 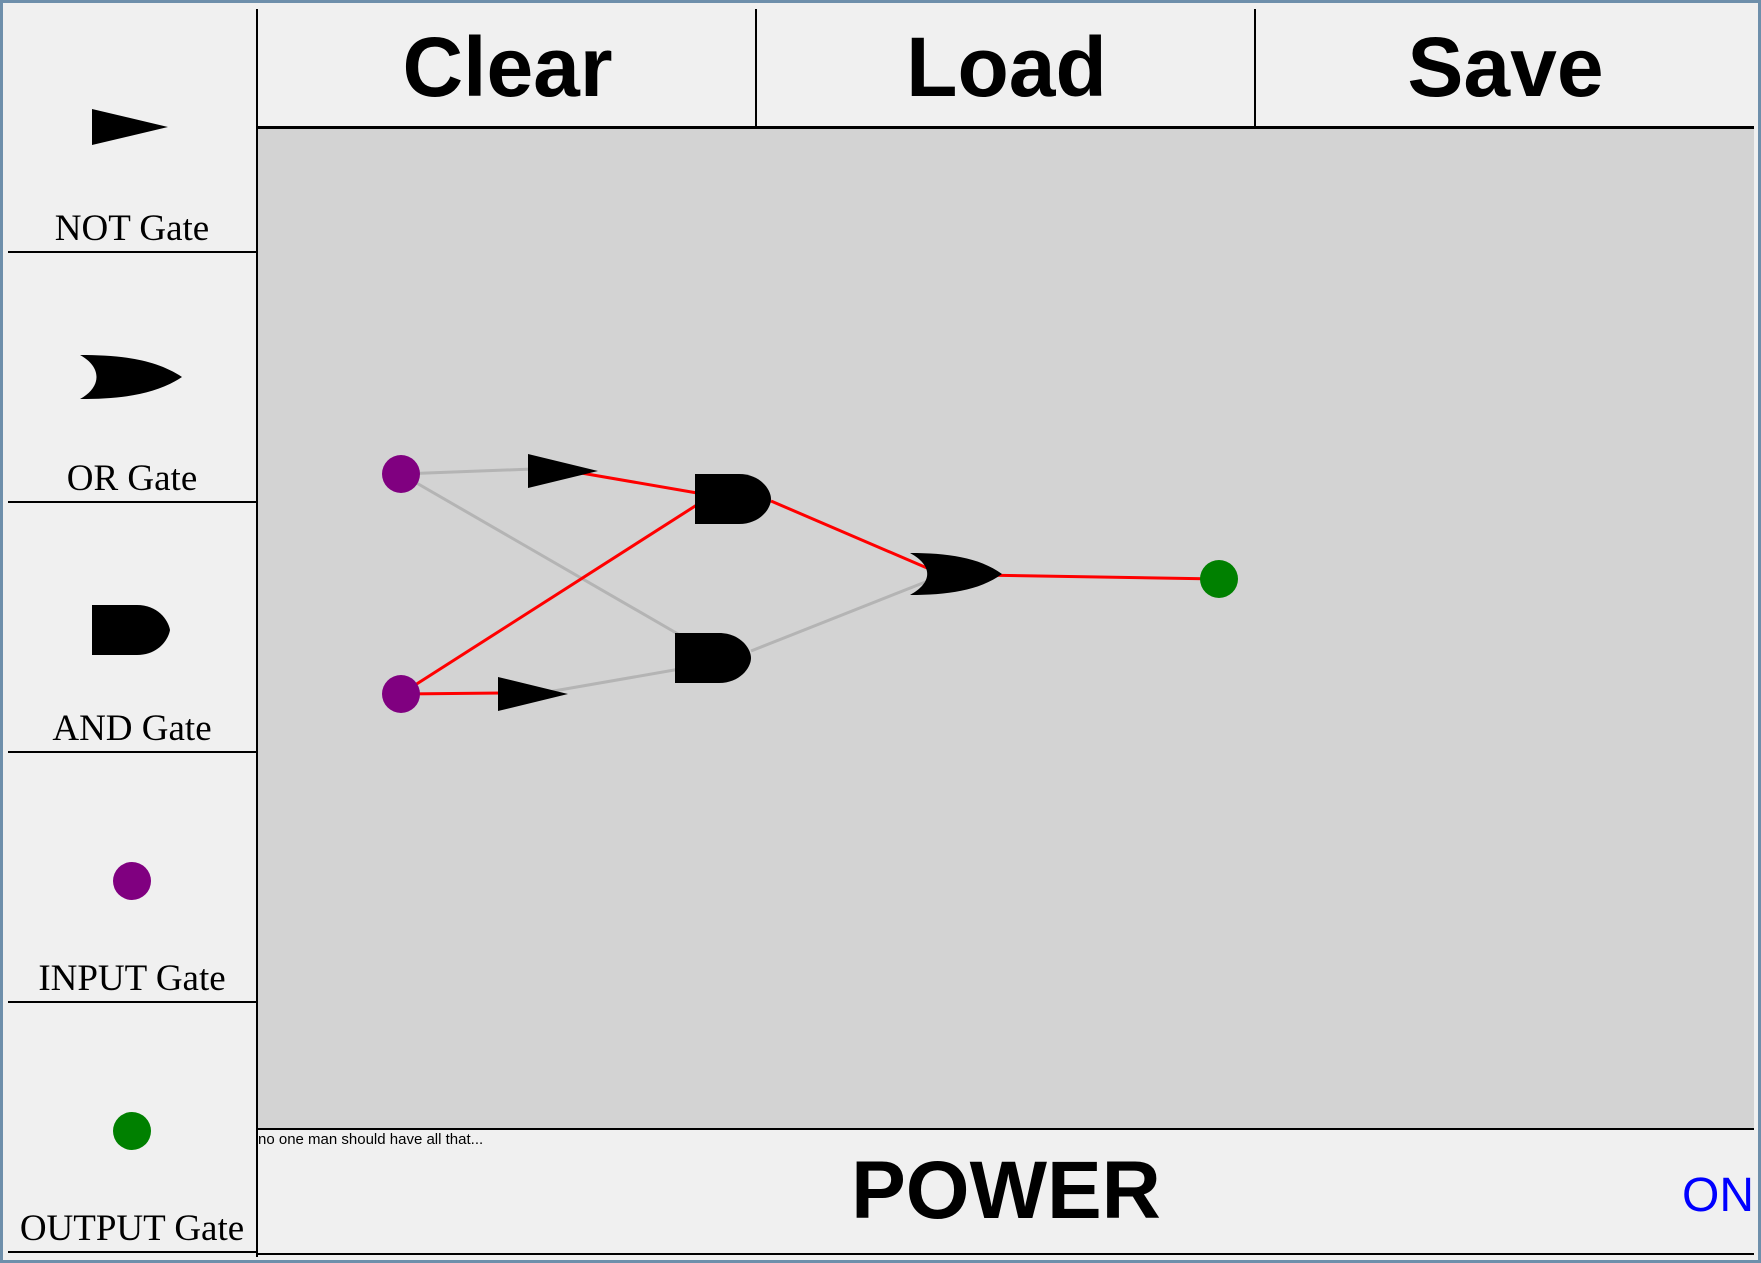 What do you see at coordinates (533, 694) in the screenshot?
I see `not-gate-not2` at bounding box center [533, 694].